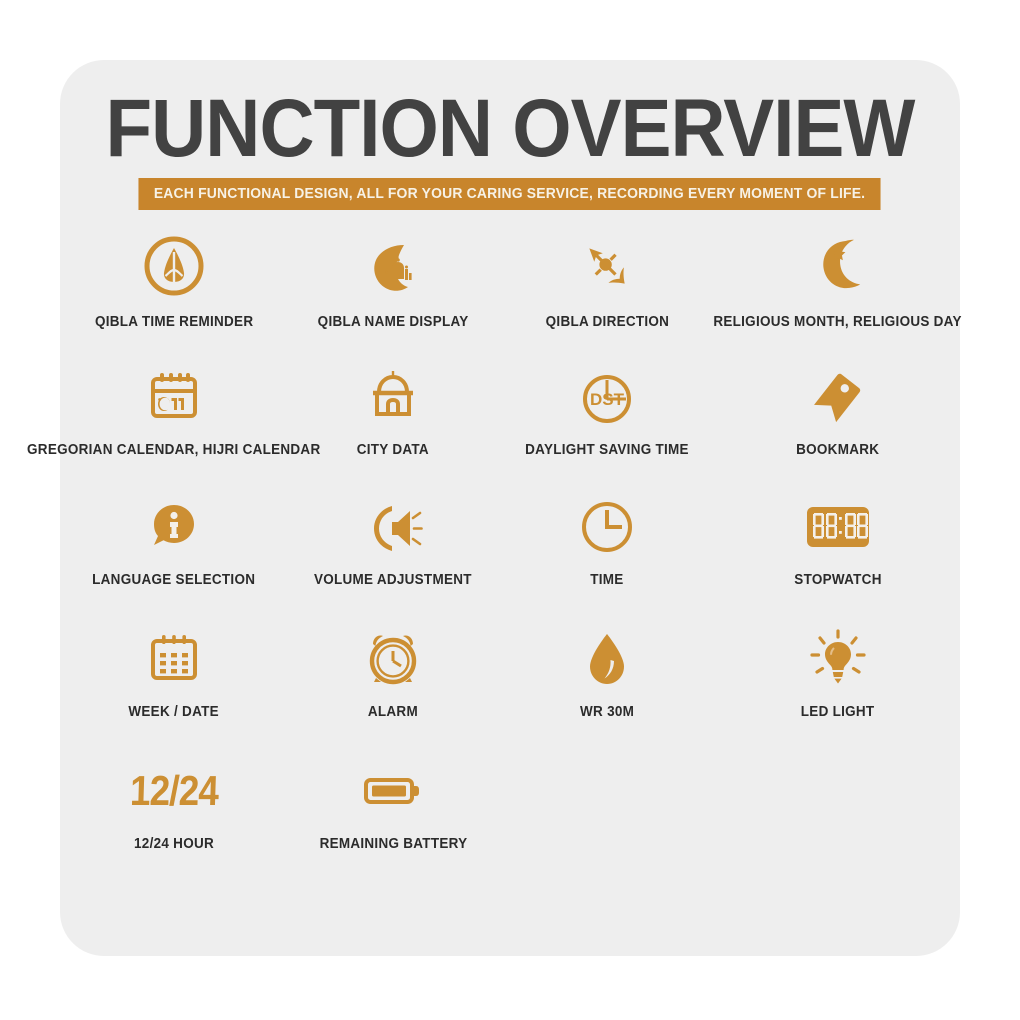 This screenshot has height=1020, width=1020. I want to click on feature-item-religious-month-day: RELIGIOUS MONTH, RELIGIOUS DAY, so click(838, 278).